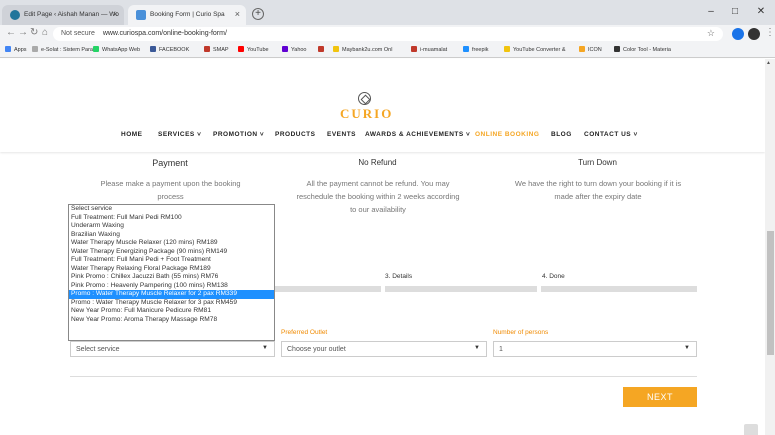 The height and width of the screenshot is (435, 775). What do you see at coordinates (553, 276) in the screenshot?
I see `step-done-label: 4. Done` at bounding box center [553, 276].